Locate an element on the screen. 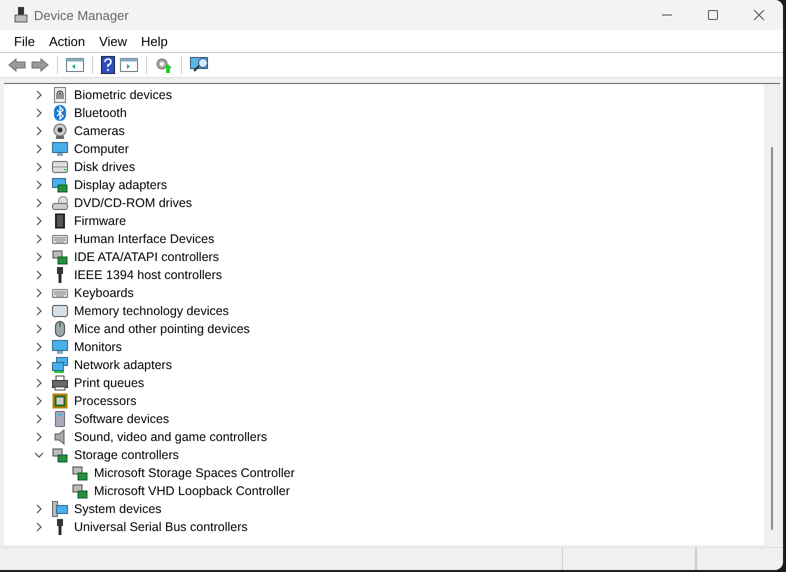  scrollbar is located at coordinates (772, 314).